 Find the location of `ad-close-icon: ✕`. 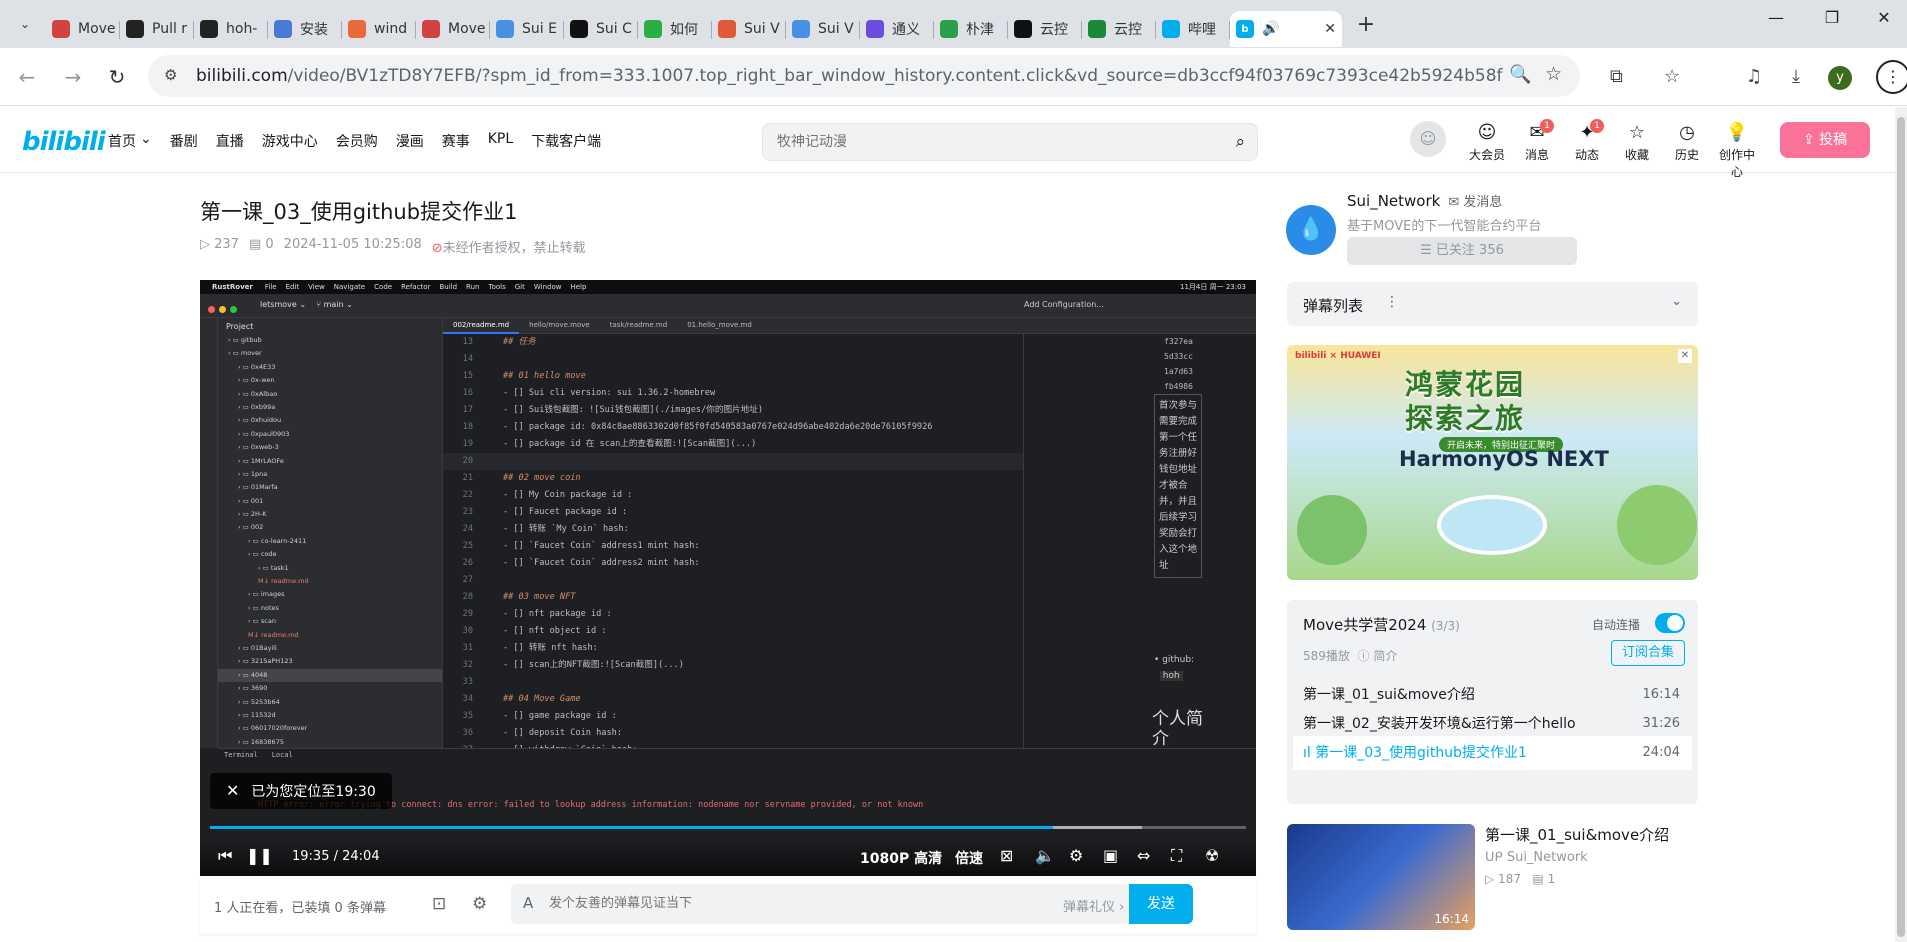

ad-close-icon: ✕ is located at coordinates (1685, 356).